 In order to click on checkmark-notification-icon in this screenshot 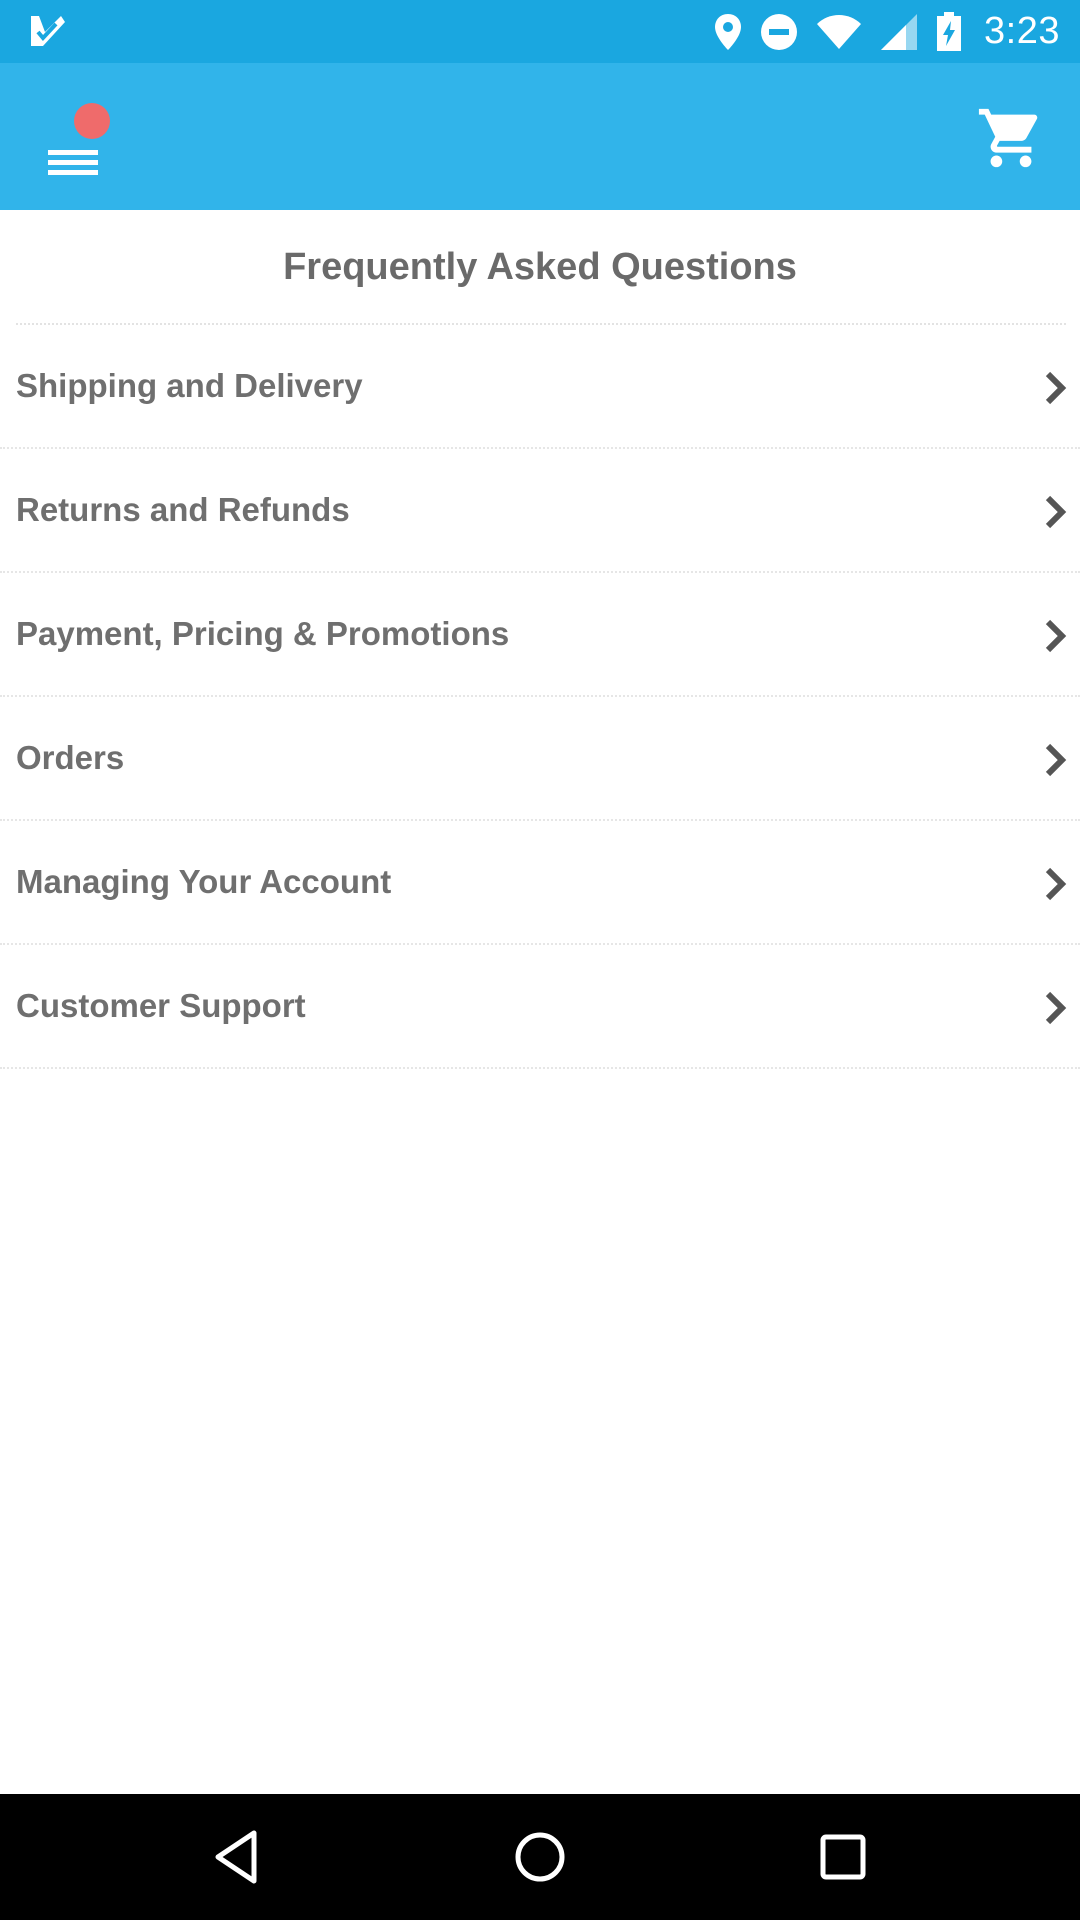, I will do `click(48, 31)`.